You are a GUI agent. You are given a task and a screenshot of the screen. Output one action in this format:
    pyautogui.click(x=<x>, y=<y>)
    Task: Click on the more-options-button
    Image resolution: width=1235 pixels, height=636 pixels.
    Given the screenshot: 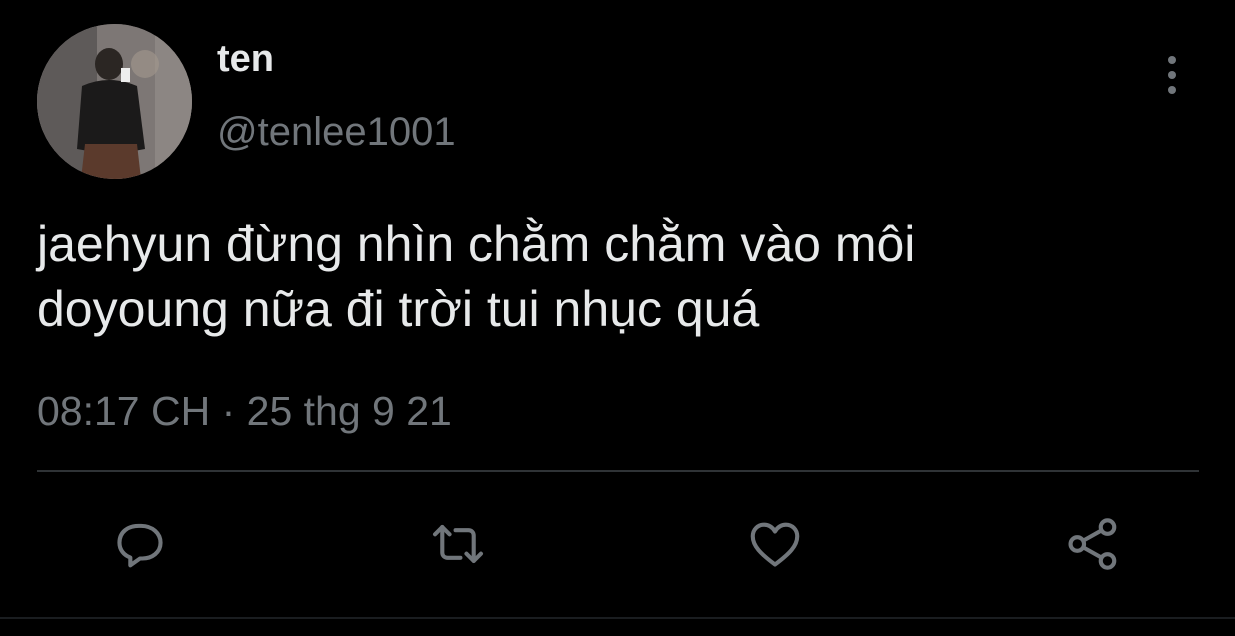 What is the action you would take?
    pyautogui.click(x=1172, y=75)
    